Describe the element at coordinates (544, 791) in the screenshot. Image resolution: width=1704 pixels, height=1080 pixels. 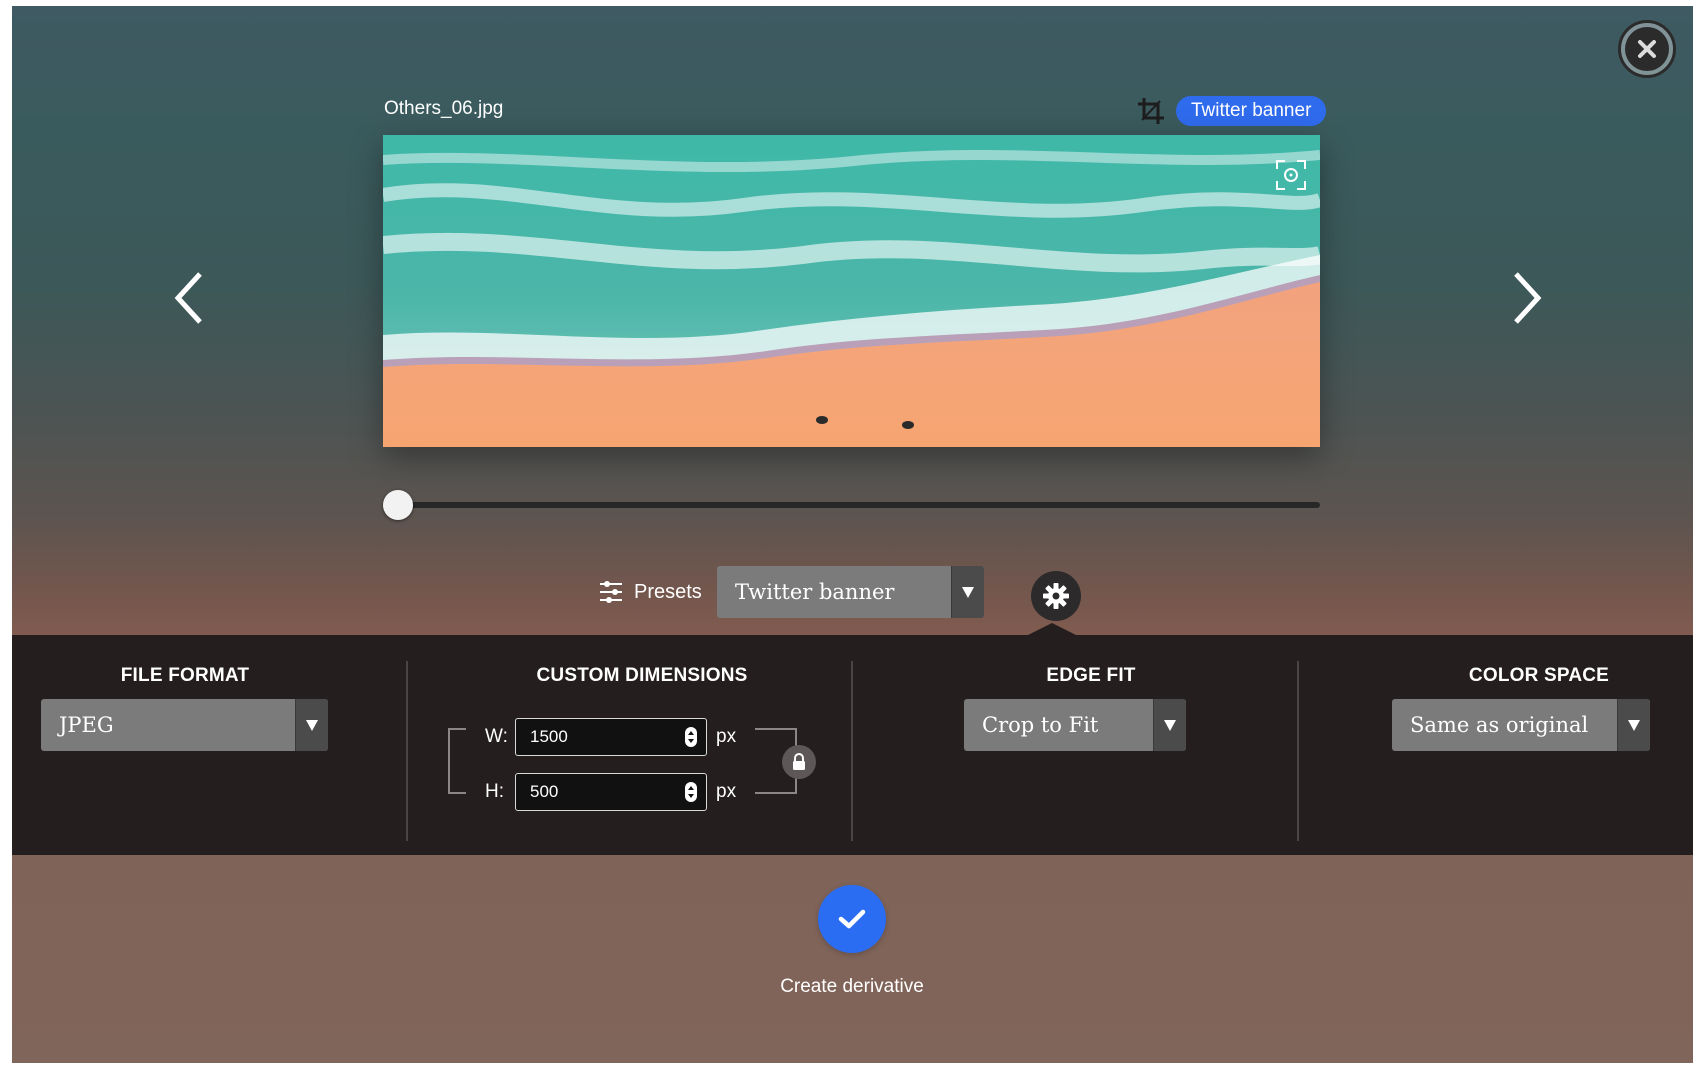
I see `height-value: 500` at that location.